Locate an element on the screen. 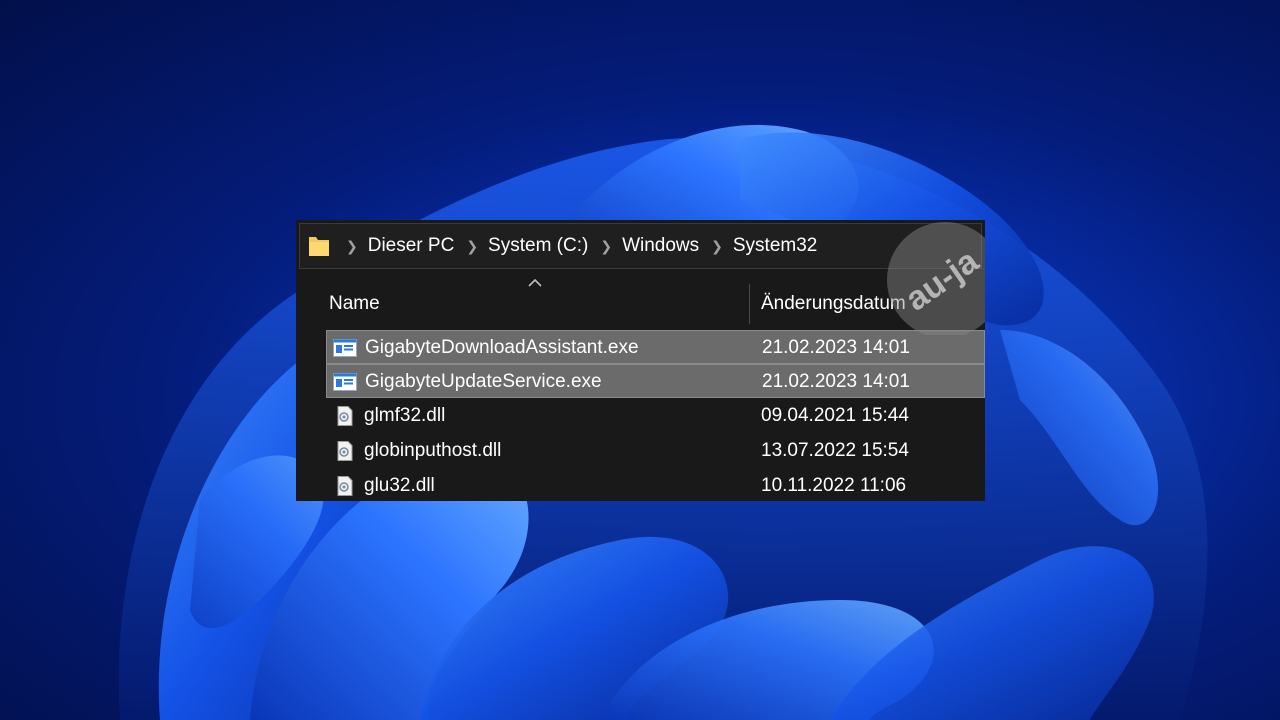 This screenshot has width=1280, height=720. column-divider is located at coordinates (749, 304).